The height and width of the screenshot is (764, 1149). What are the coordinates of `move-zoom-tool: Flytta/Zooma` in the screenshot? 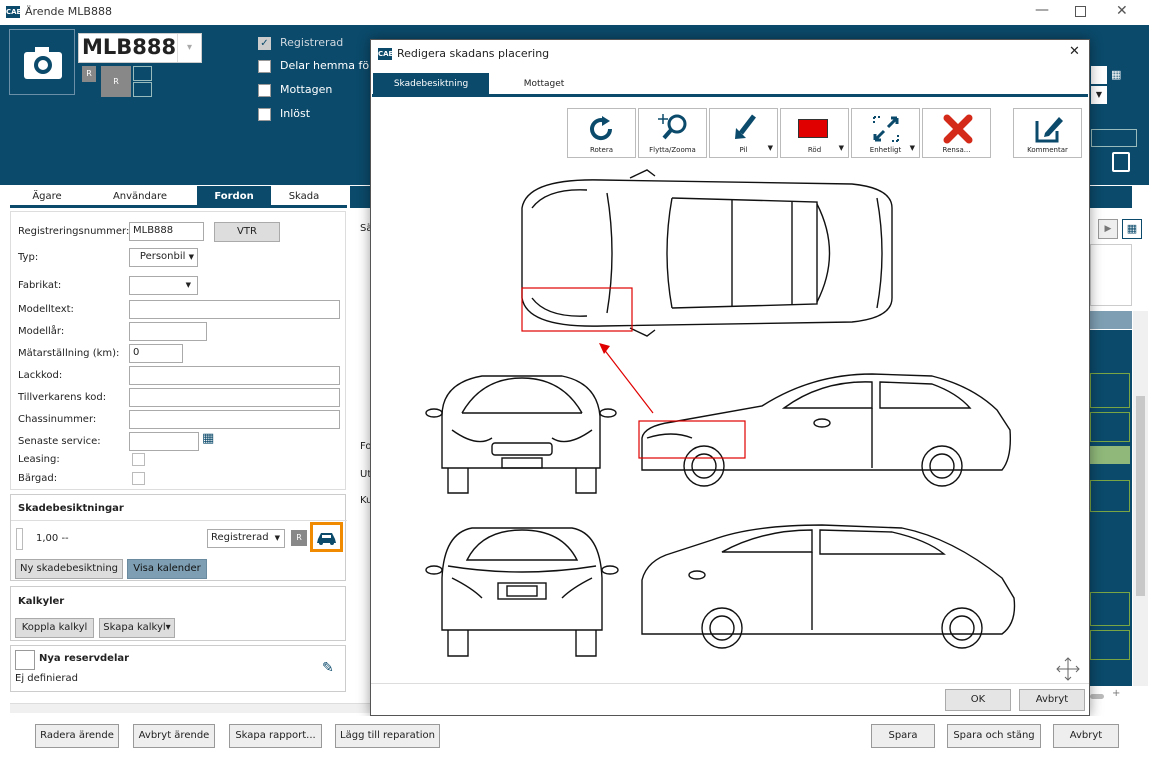 It's located at (672, 133).